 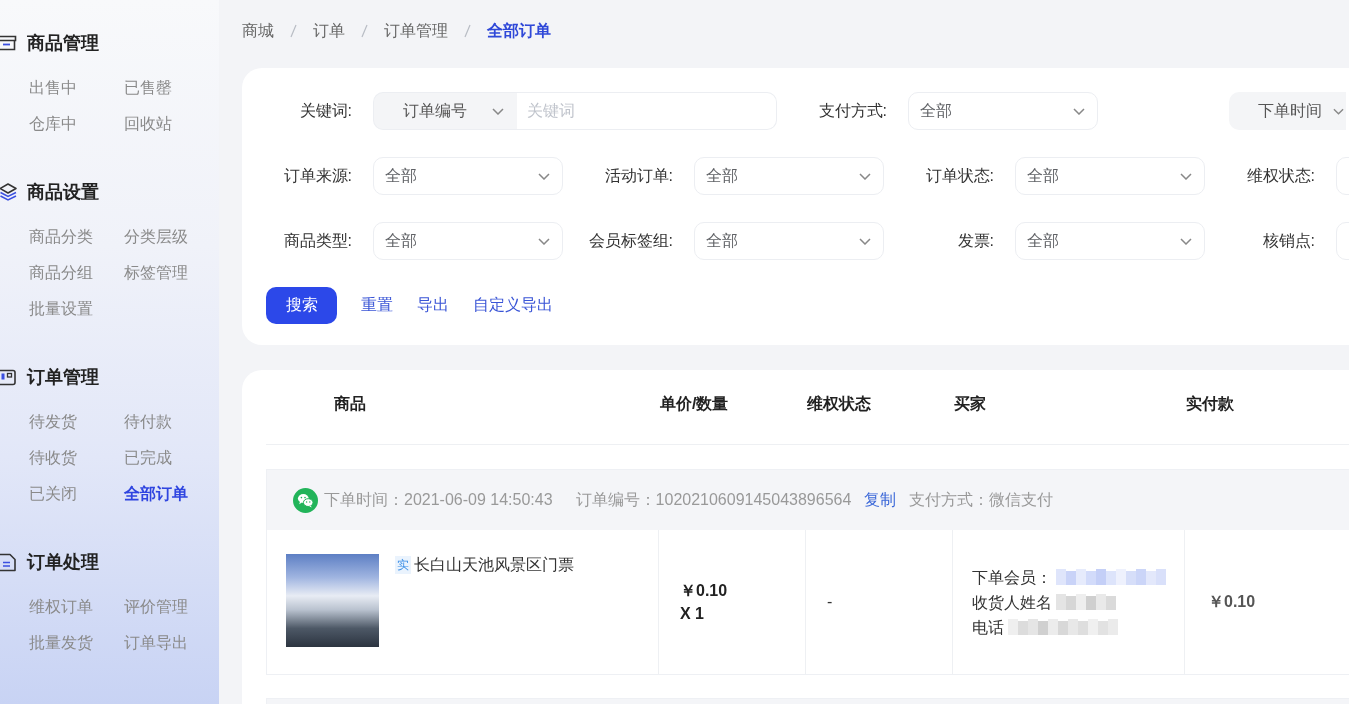 What do you see at coordinates (63, 377) in the screenshot?
I see `section-heading: 订单管理` at bounding box center [63, 377].